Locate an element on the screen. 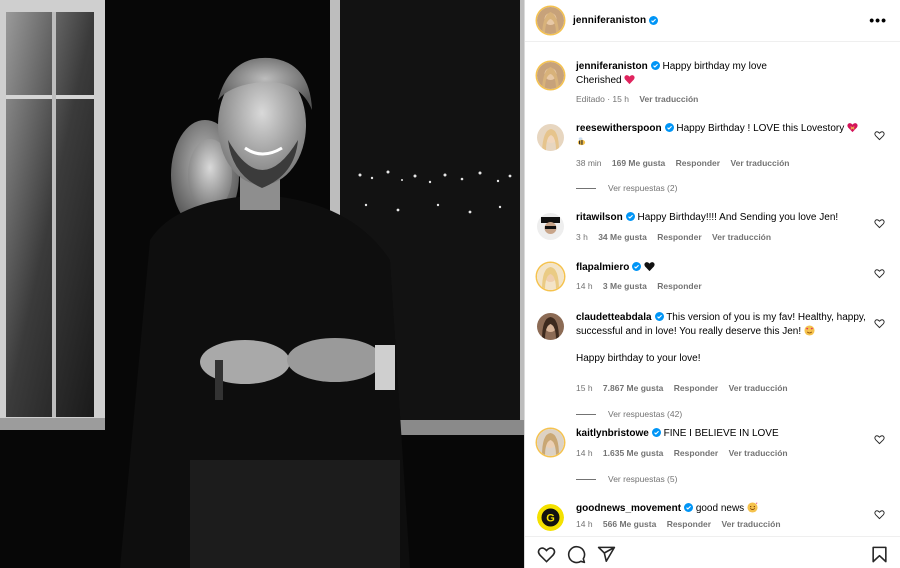 This screenshot has height=568, width=900. comment-likes: 566 Me gusta is located at coordinates (629, 524).